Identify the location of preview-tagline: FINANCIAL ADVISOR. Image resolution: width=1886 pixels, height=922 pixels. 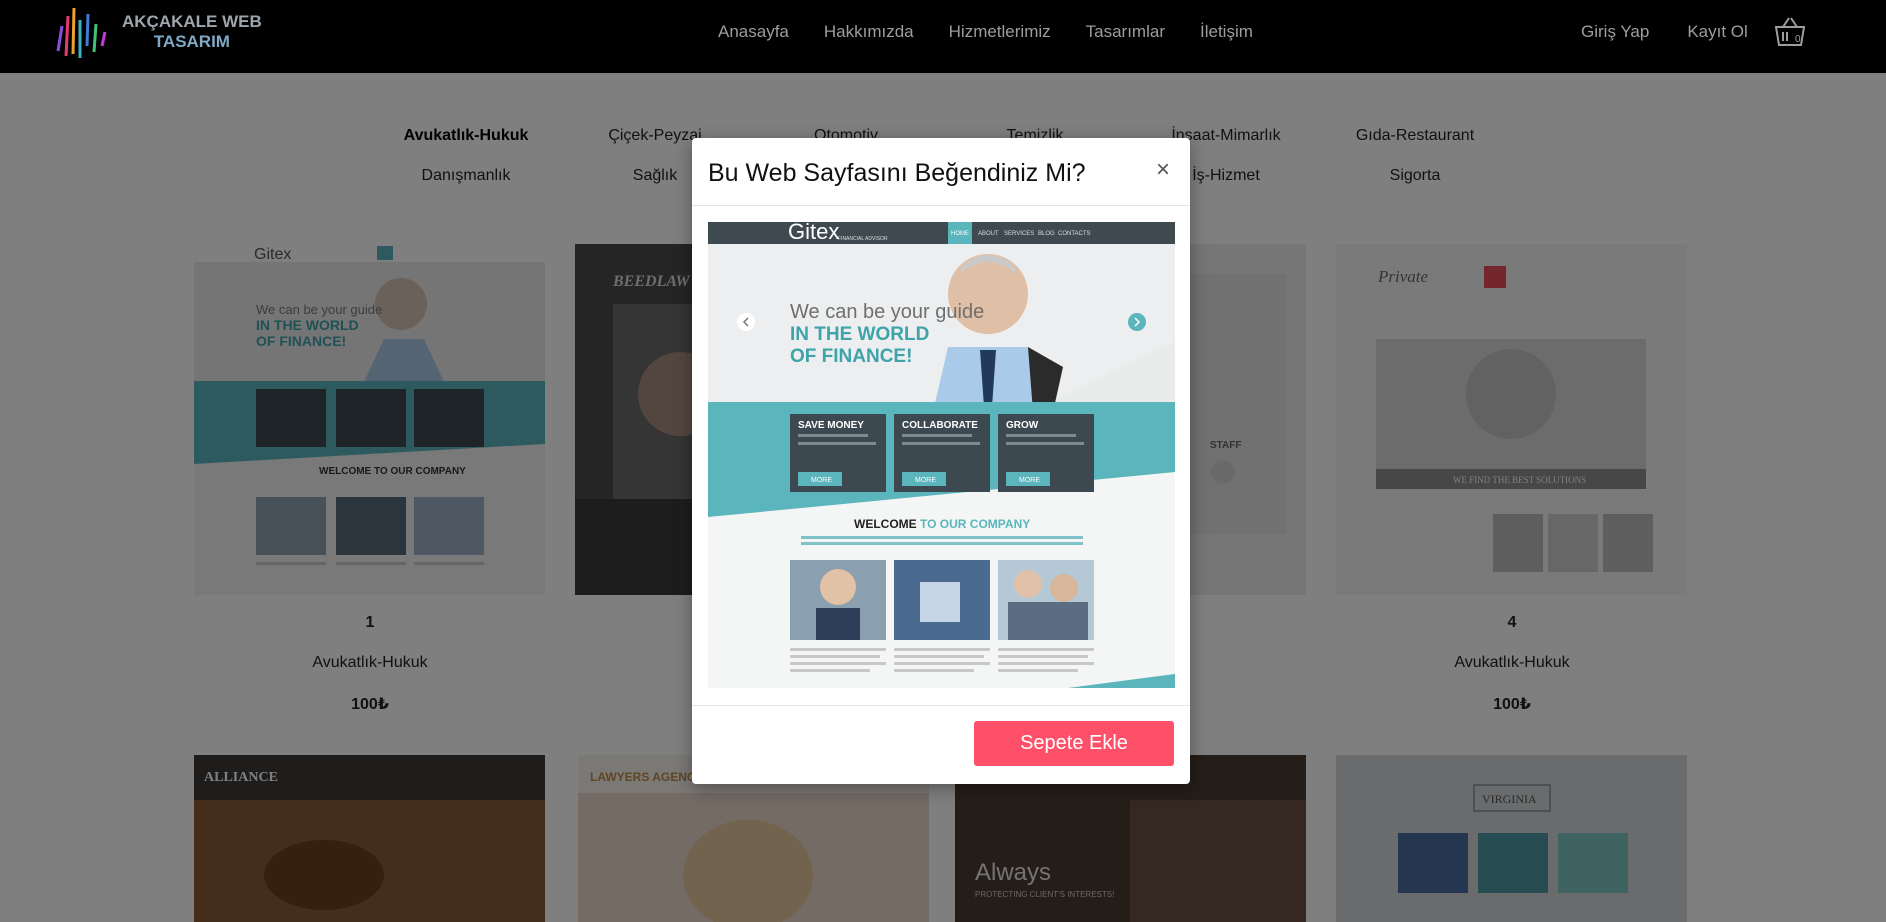
(863, 239).